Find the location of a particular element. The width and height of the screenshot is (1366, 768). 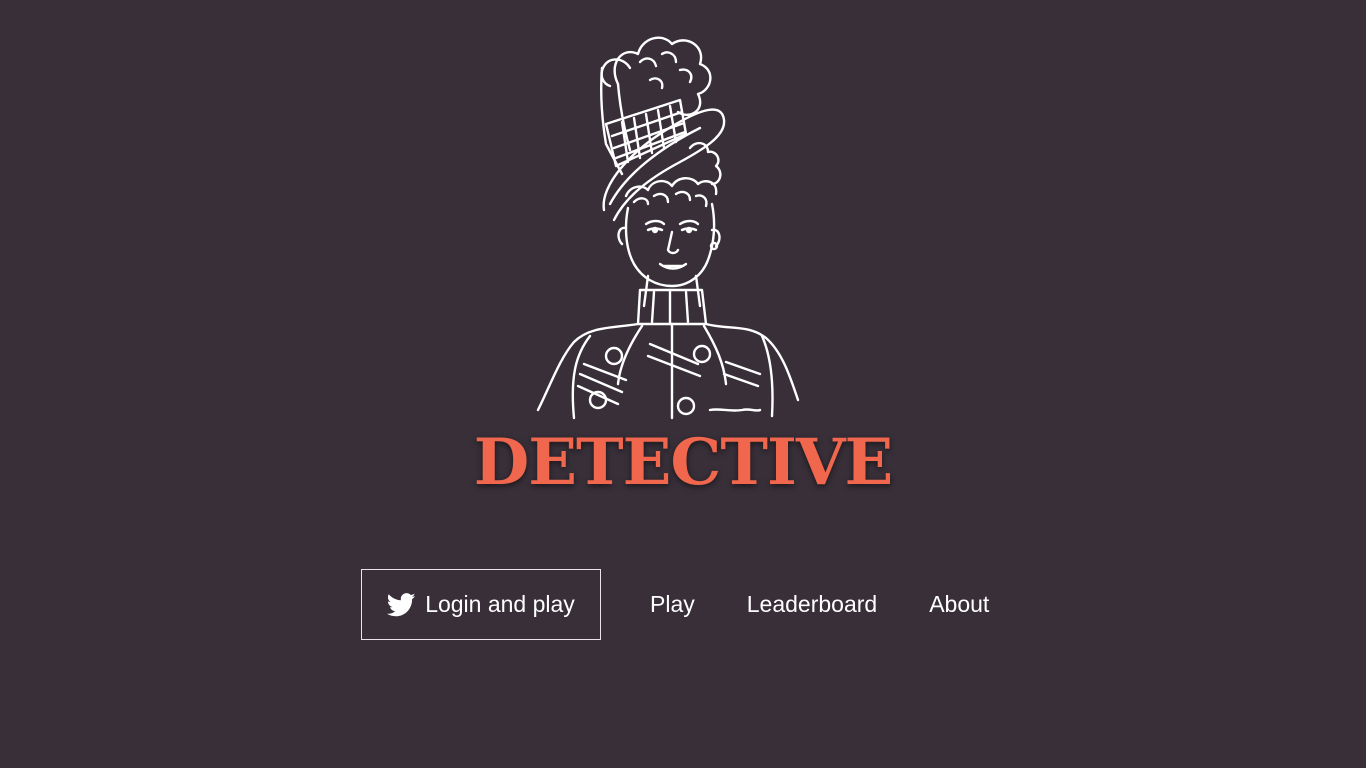

main-nav: Login and play Play Leaderboard About is located at coordinates (675, 604).